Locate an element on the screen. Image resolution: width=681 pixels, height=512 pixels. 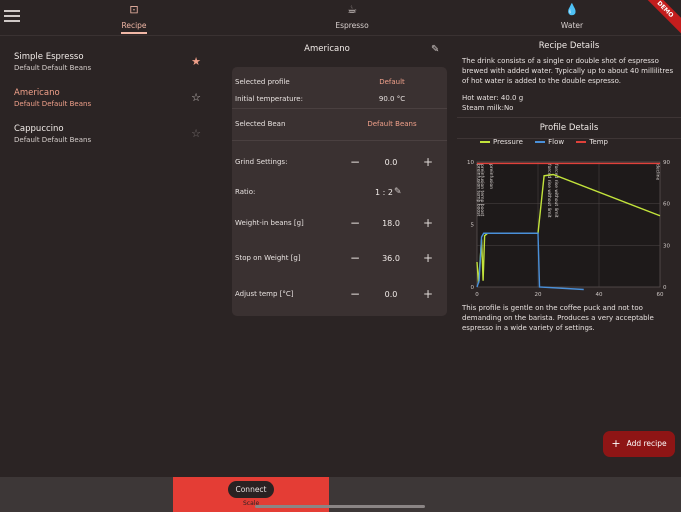
recipe-details-heading: Recipe Details is located at coordinates (569, 46).